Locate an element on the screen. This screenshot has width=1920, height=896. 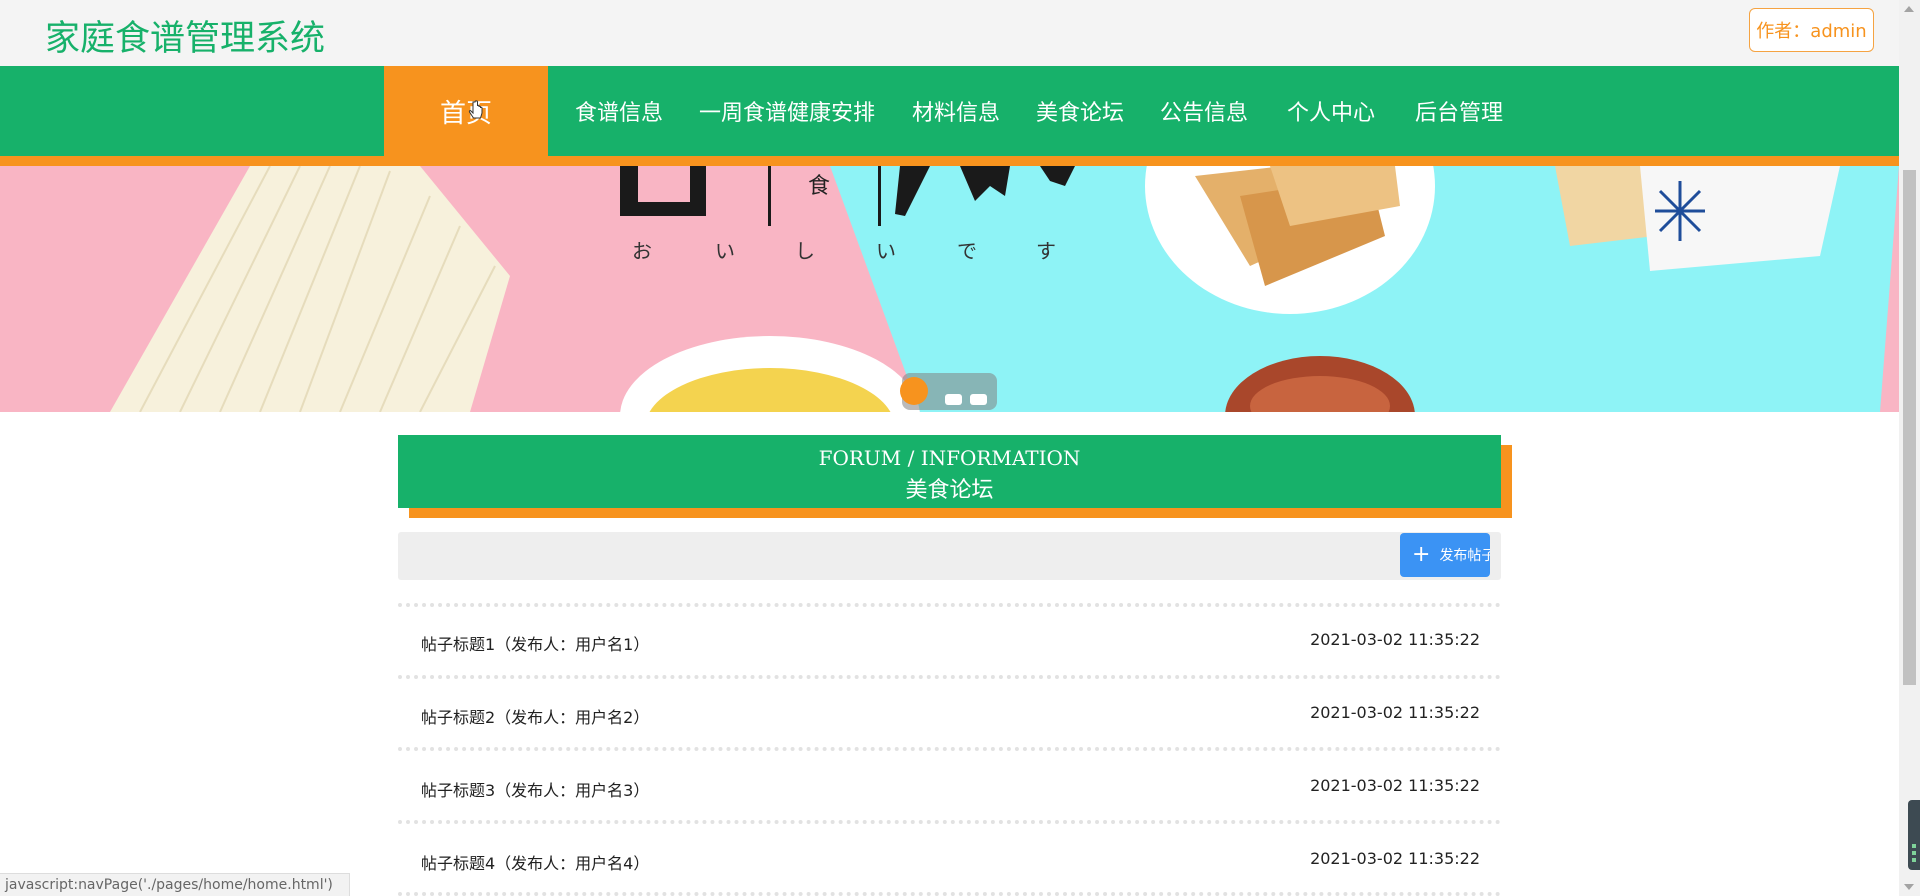
forum-toolbar is located at coordinates (949, 556).